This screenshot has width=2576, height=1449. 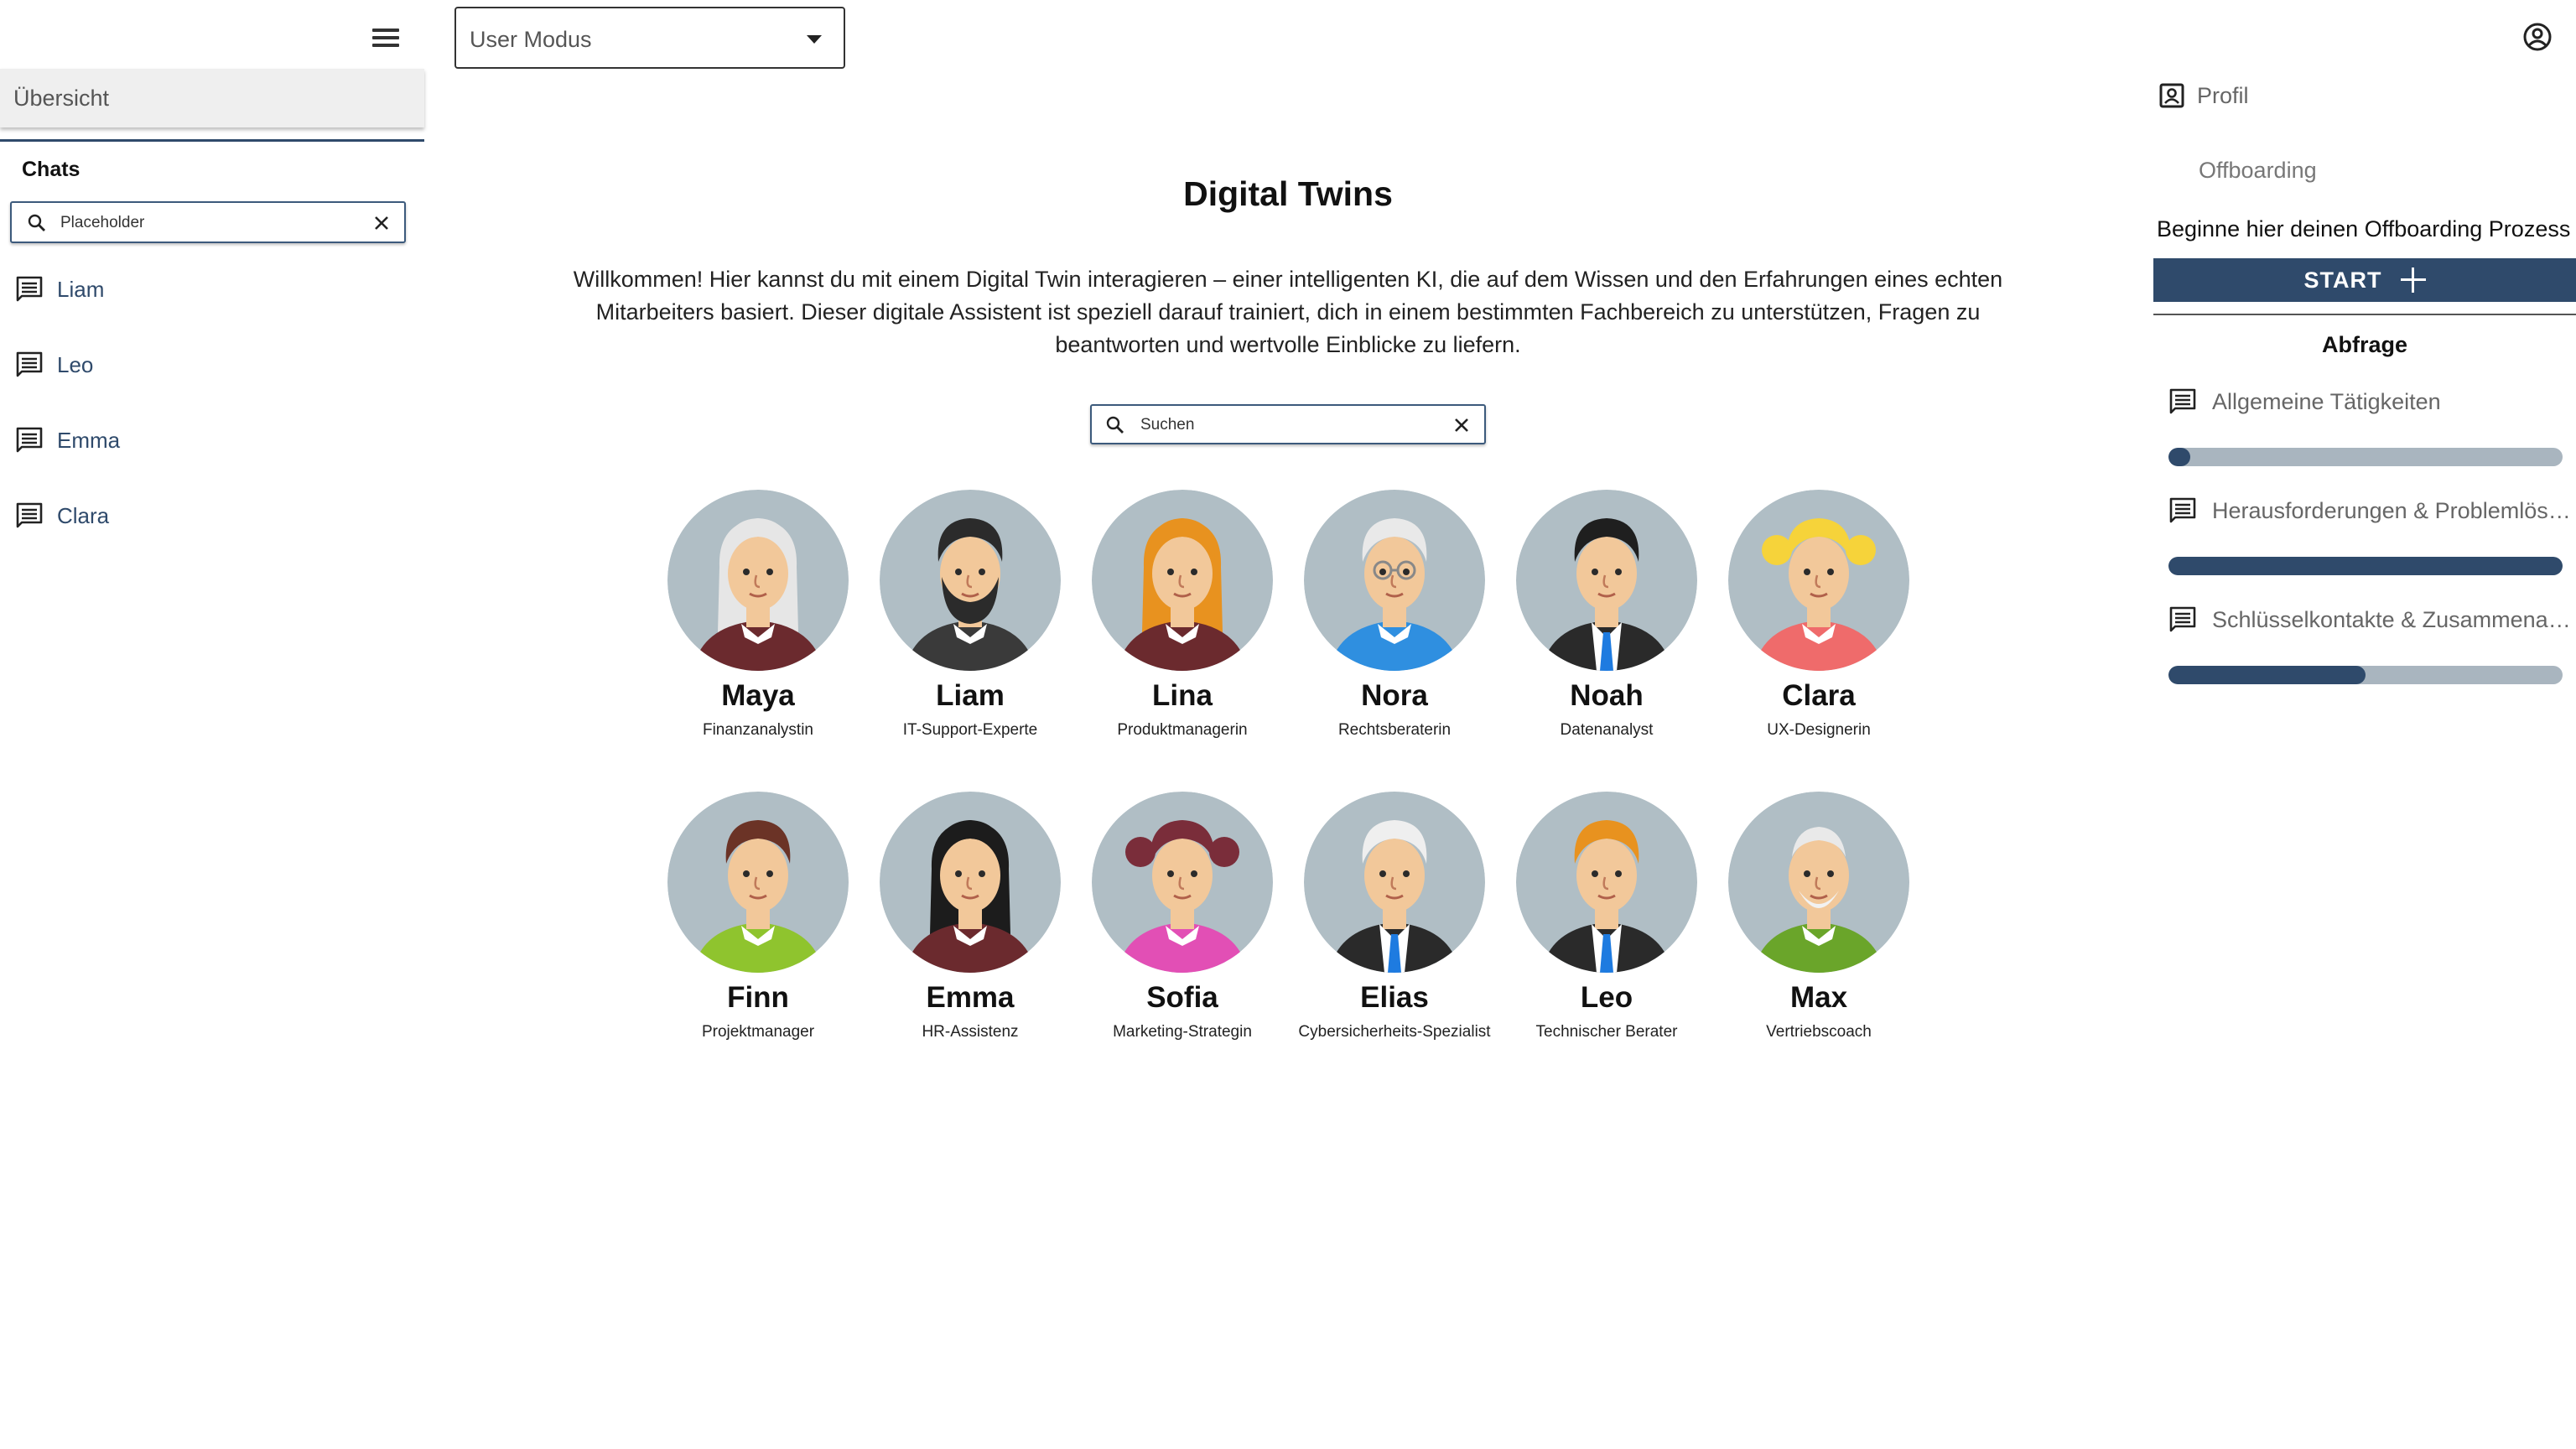 I want to click on abfrage-title: Abfrage, so click(x=2364, y=344).